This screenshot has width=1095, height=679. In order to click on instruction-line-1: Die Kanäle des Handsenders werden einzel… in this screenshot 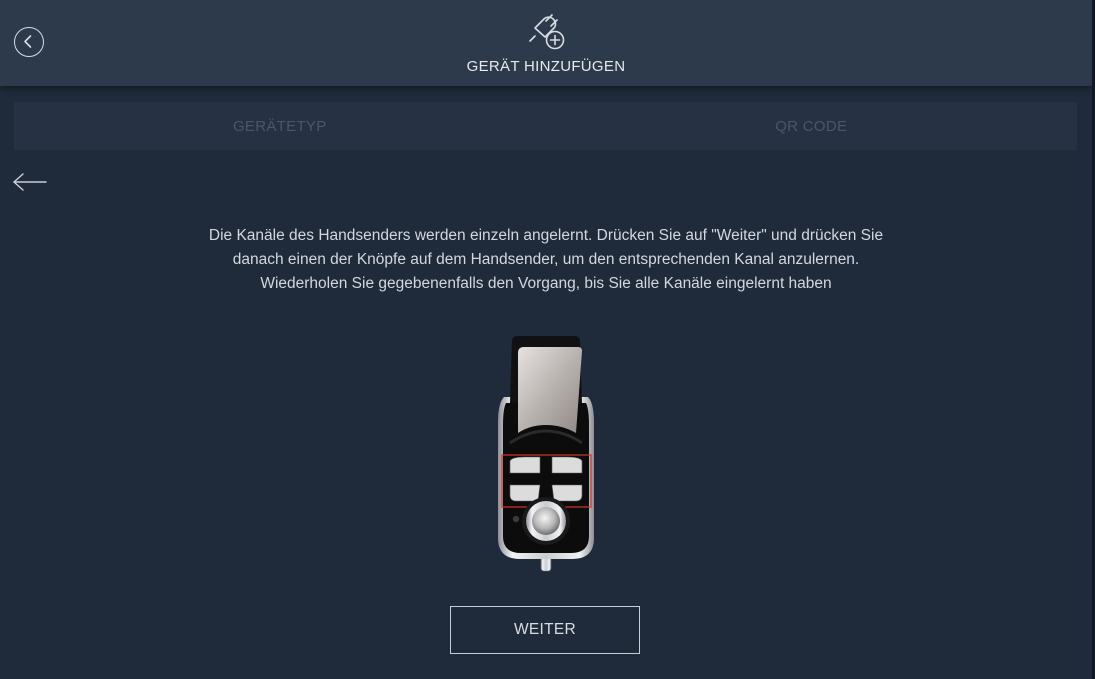, I will do `click(546, 235)`.